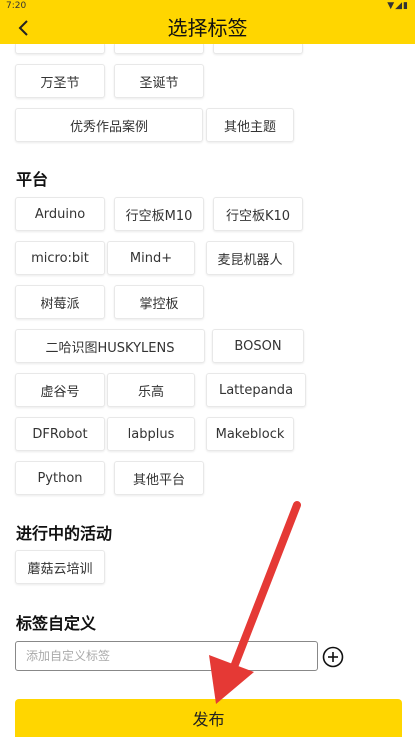 This screenshot has width=415, height=737. I want to click on tag-platform: Lattepanda, so click(256, 390).